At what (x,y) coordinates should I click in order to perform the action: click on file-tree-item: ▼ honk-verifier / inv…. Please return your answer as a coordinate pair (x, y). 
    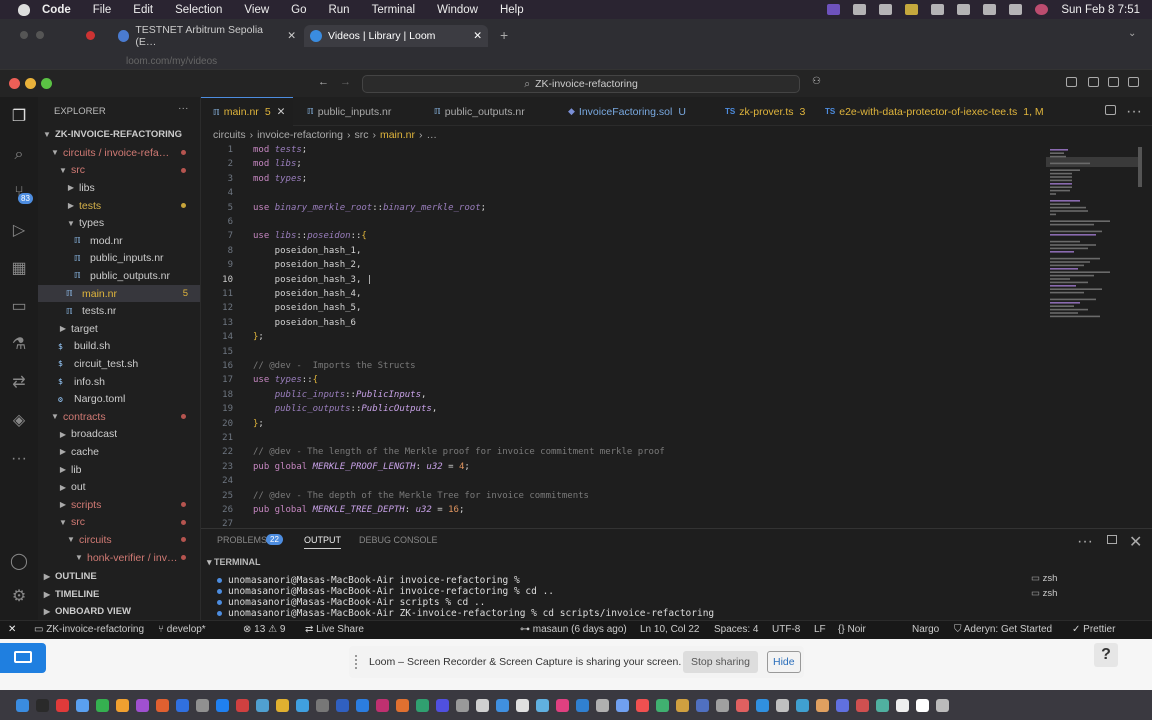
    Looking at the image, I should click on (119, 558).